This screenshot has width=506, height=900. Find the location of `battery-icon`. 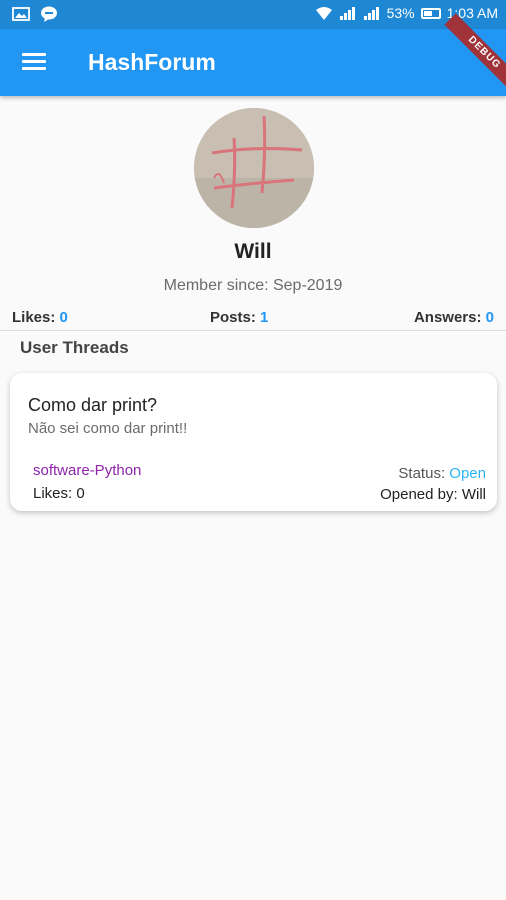

battery-icon is located at coordinates (430, 13).